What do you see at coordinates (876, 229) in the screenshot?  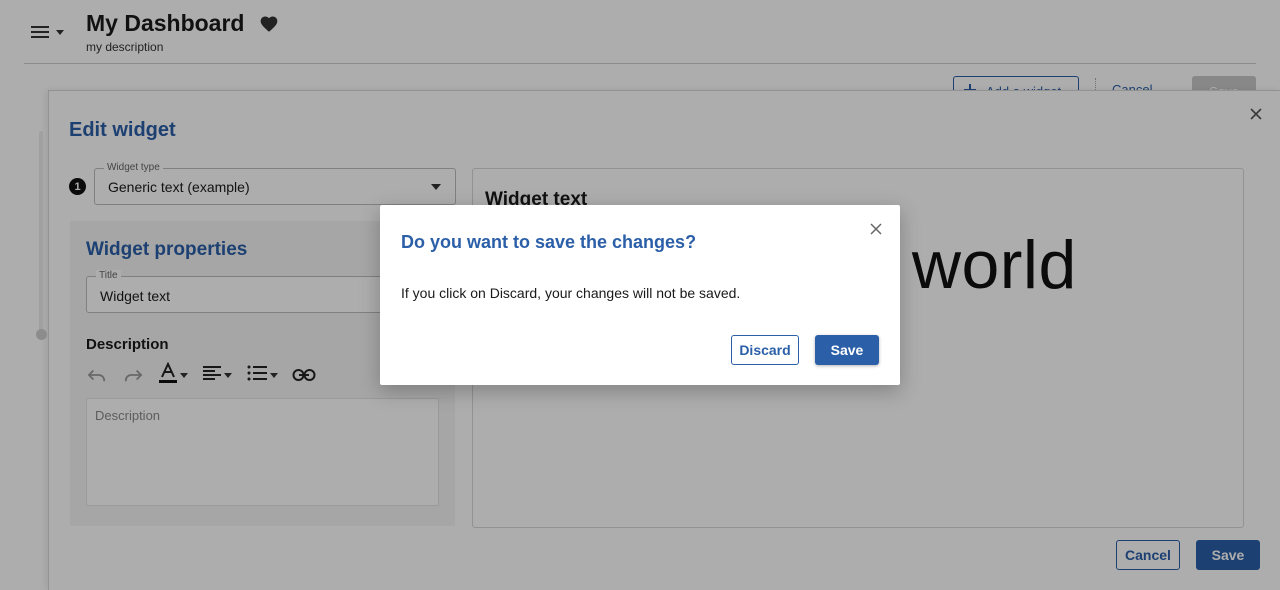 I see `close-icon` at bounding box center [876, 229].